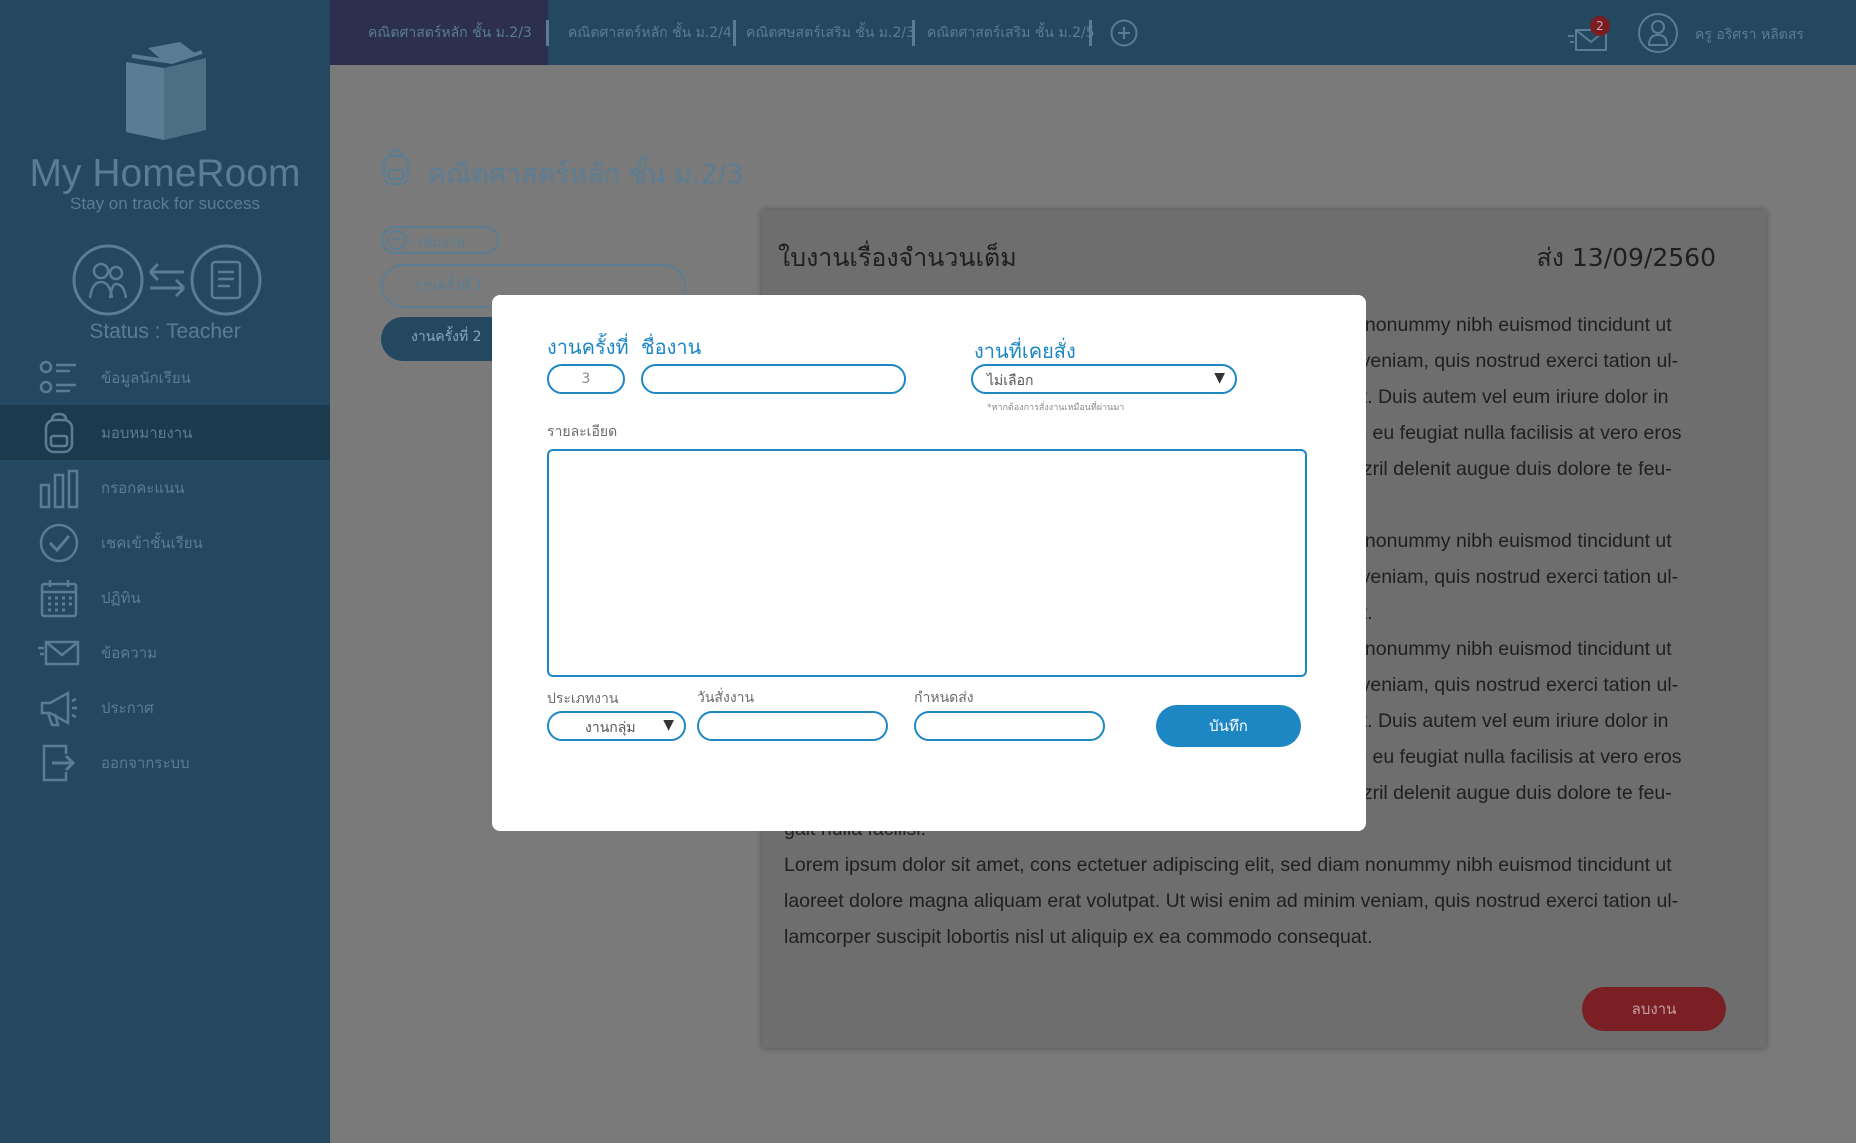 The width and height of the screenshot is (1856, 1143). I want to click on delete-work-button: ลบงาน, so click(1654, 1009).